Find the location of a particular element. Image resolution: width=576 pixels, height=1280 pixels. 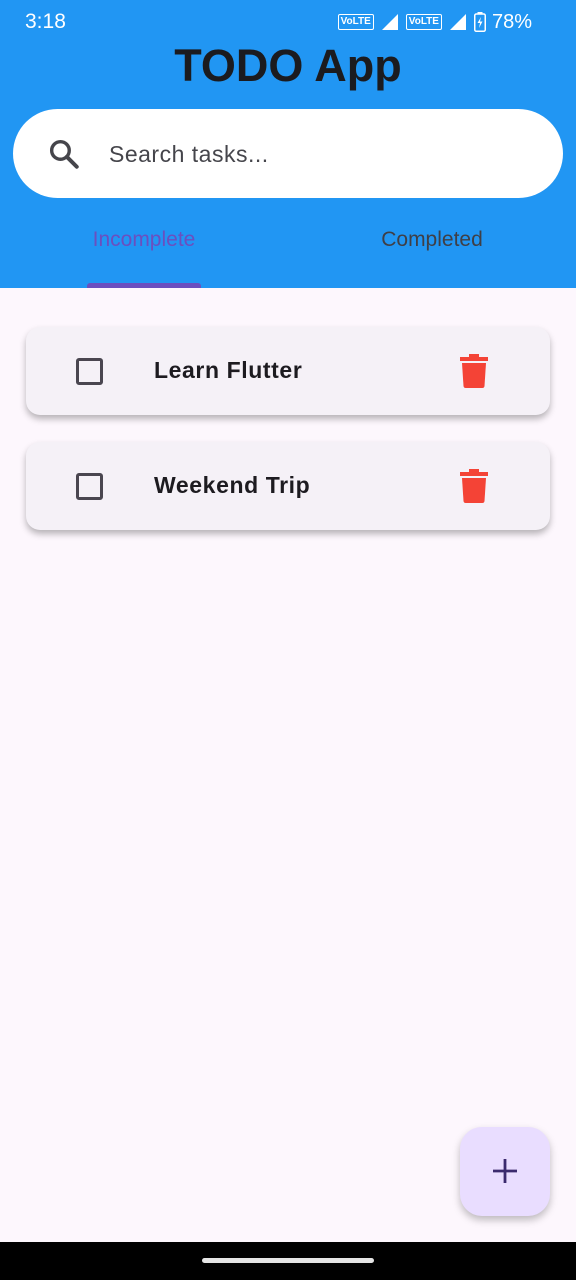

tab-completed: Completed is located at coordinates (432, 258).